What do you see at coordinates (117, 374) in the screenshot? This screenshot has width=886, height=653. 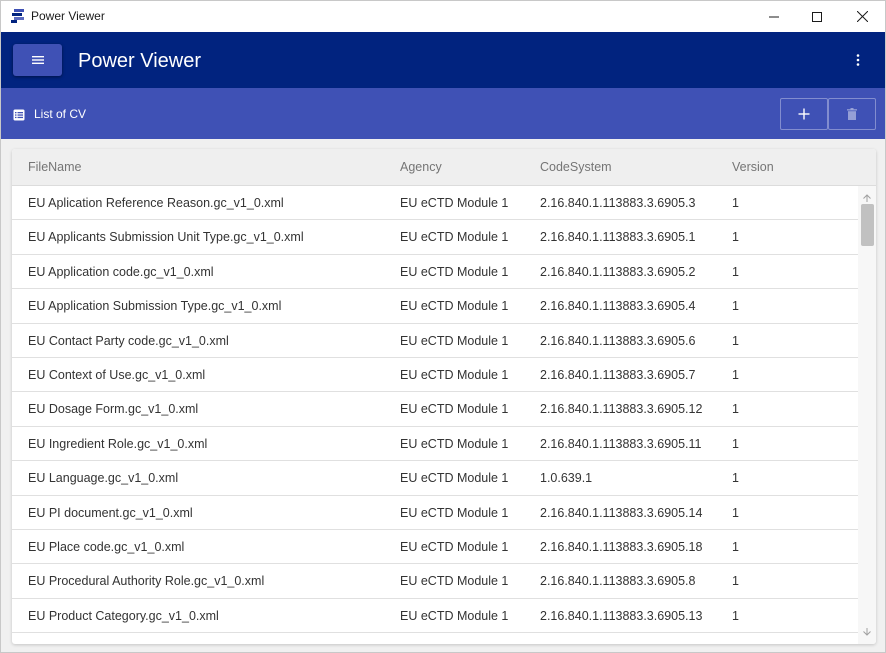 I see `cell-filename: EU Context of Use.gc_v1_0.xml` at bounding box center [117, 374].